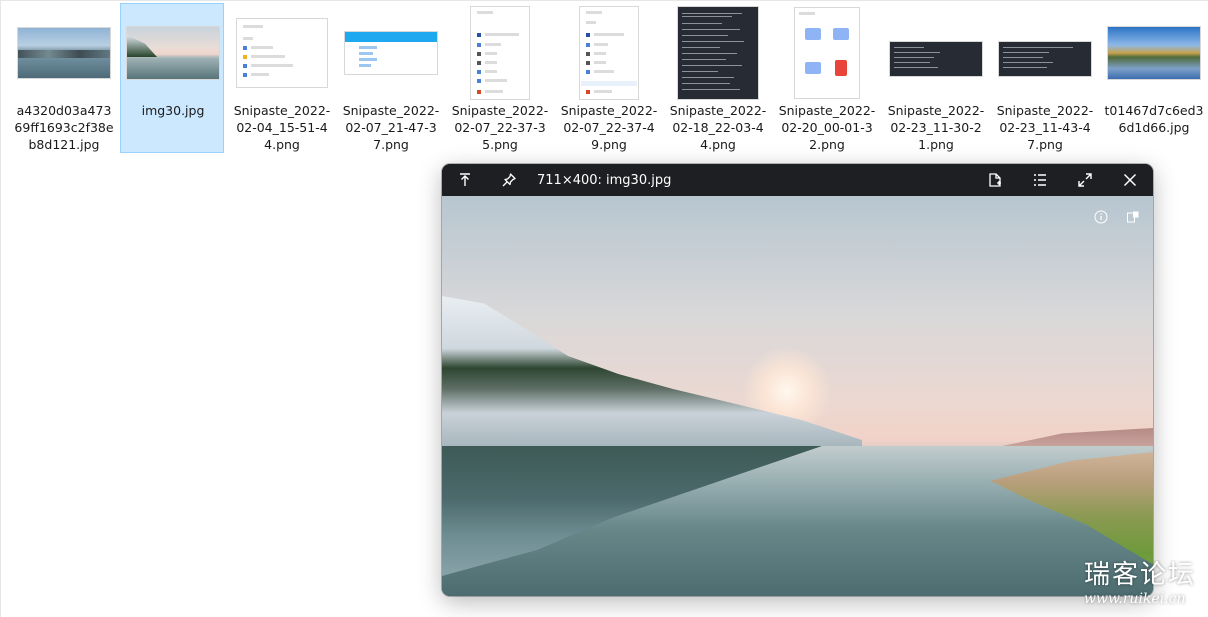 The image size is (1208, 617). I want to click on file-name: t01467d7c6ed36d1d66.jpg, so click(1154, 119).